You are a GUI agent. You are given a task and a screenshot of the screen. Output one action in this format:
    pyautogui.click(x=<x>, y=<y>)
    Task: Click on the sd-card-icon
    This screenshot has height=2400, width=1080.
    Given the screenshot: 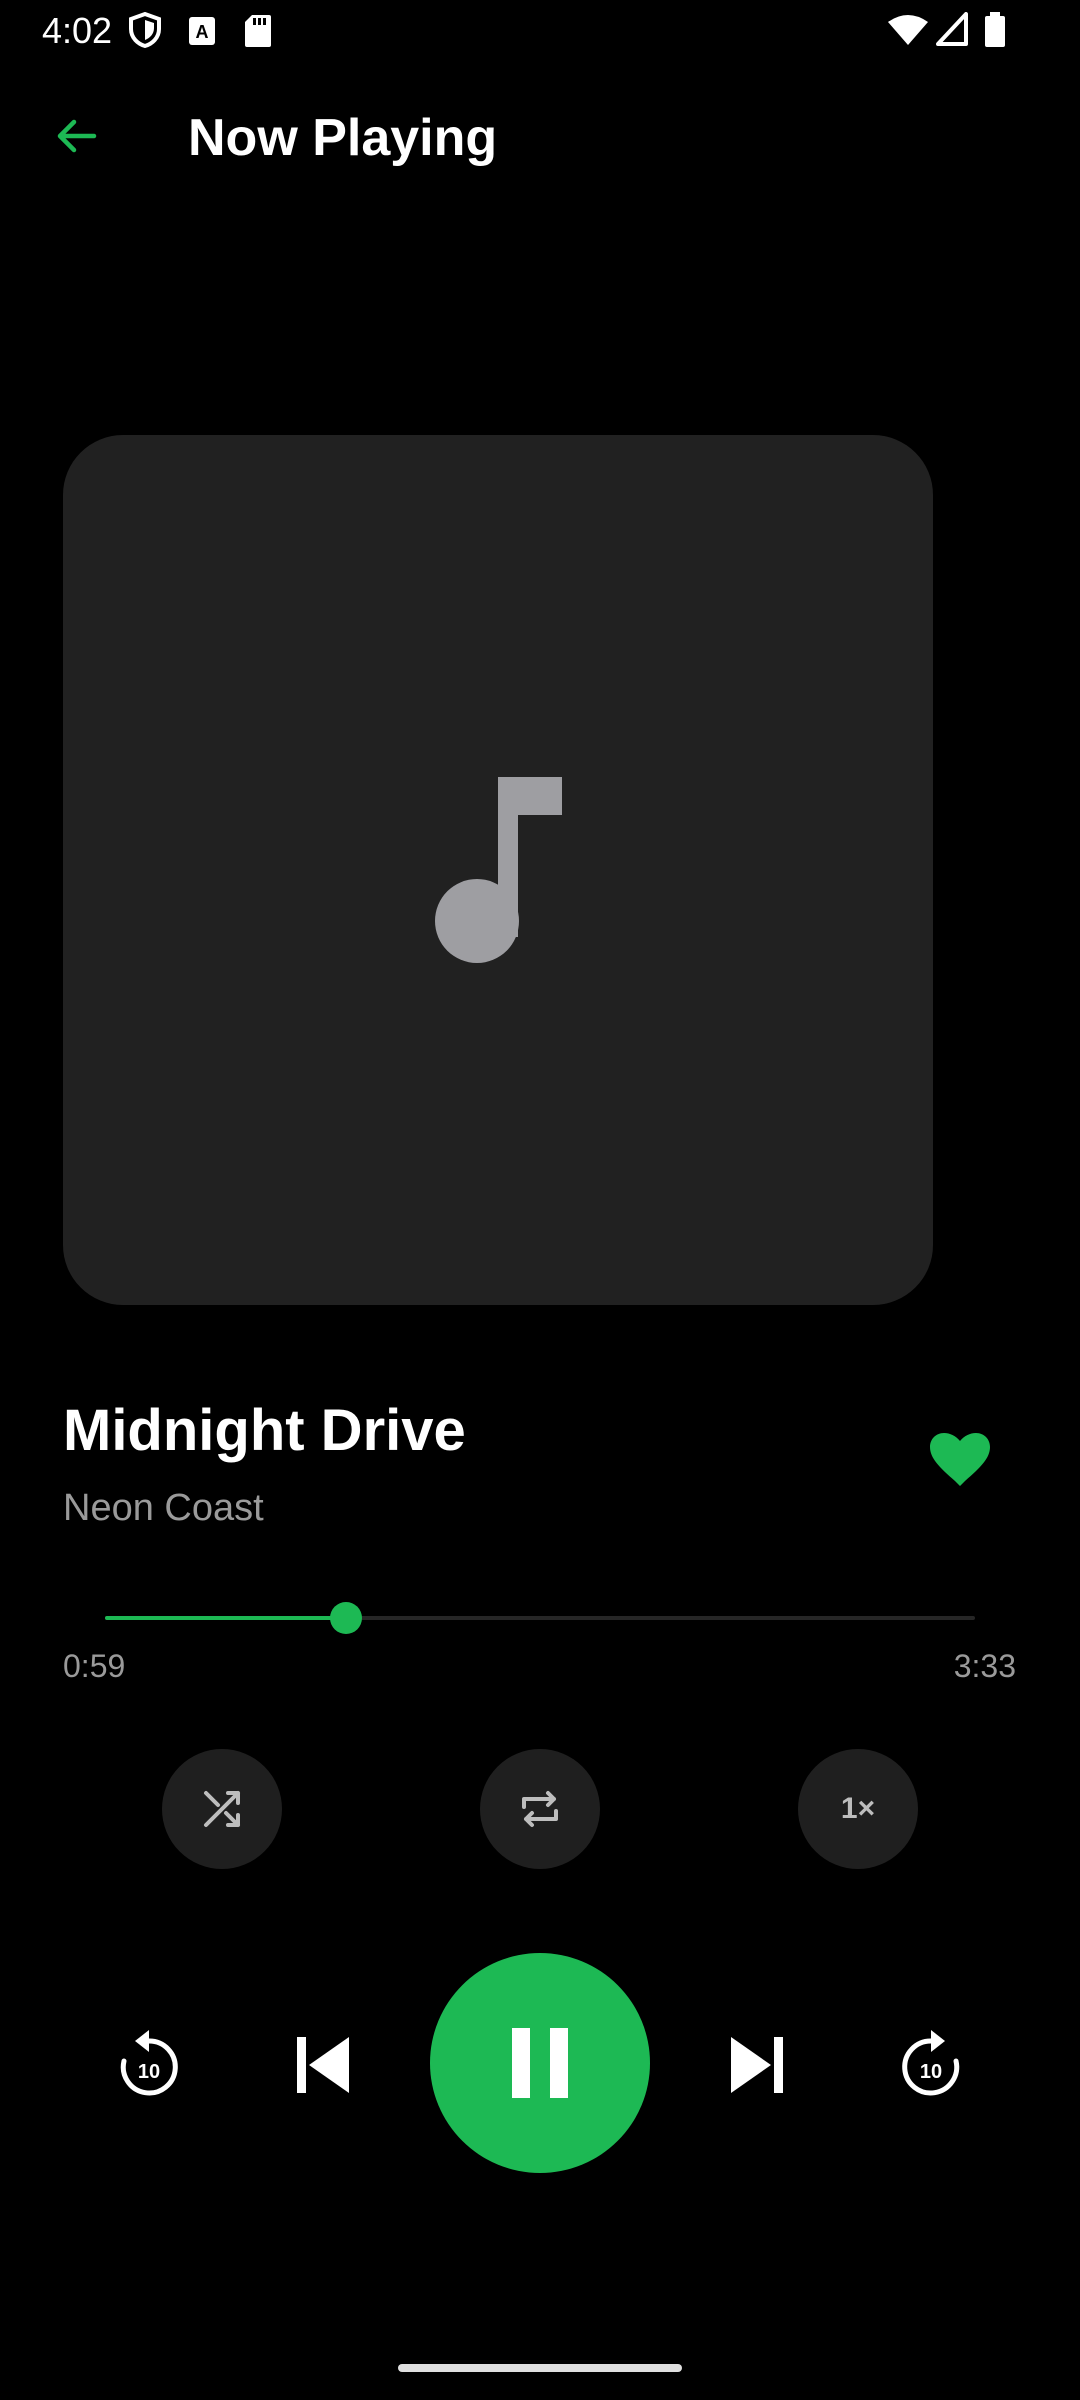 What is the action you would take?
    pyautogui.click(x=258, y=31)
    